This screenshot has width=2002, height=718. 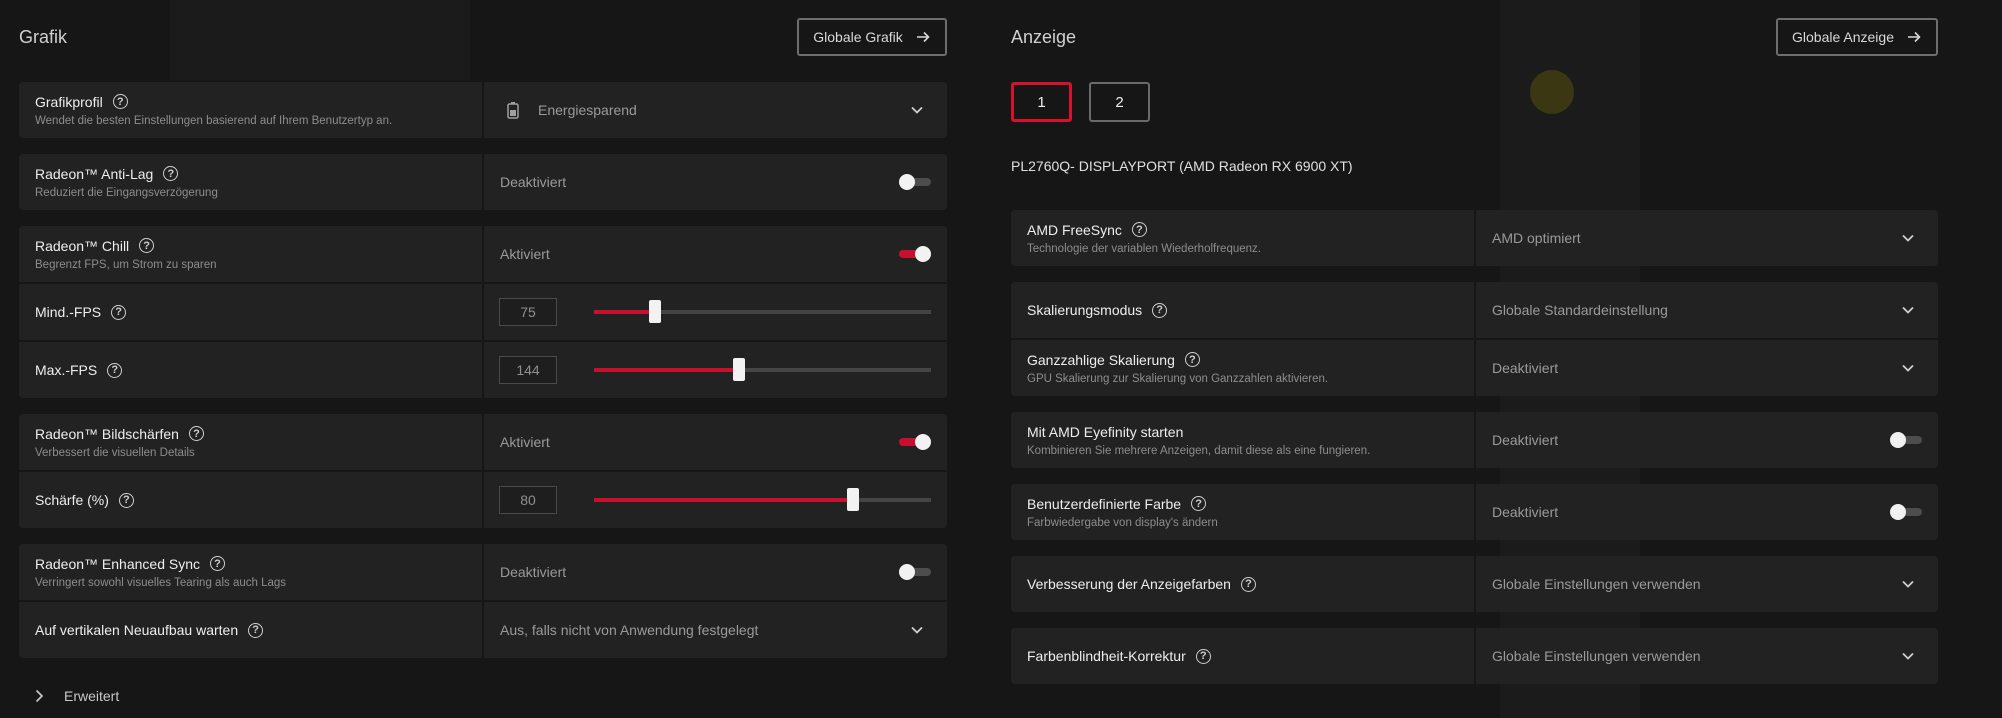 What do you see at coordinates (94, 173) in the screenshot?
I see `anti-lag-label: Radeon™ Anti-Lag` at bounding box center [94, 173].